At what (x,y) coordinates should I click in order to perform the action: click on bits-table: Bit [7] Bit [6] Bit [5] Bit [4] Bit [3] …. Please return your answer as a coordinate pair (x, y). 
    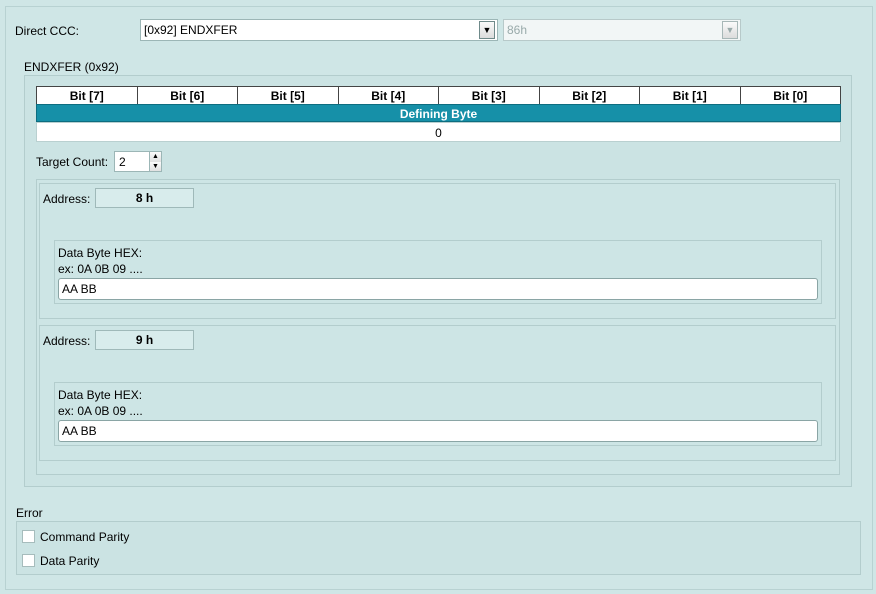
    Looking at the image, I should click on (438, 95).